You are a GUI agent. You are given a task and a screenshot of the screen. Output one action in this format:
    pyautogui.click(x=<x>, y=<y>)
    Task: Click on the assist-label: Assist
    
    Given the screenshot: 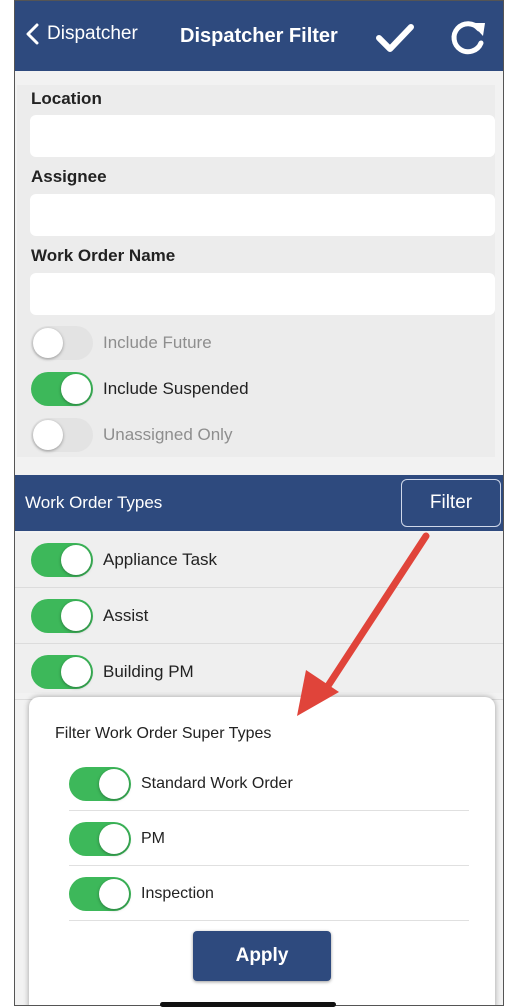 What is the action you would take?
    pyautogui.click(x=126, y=615)
    